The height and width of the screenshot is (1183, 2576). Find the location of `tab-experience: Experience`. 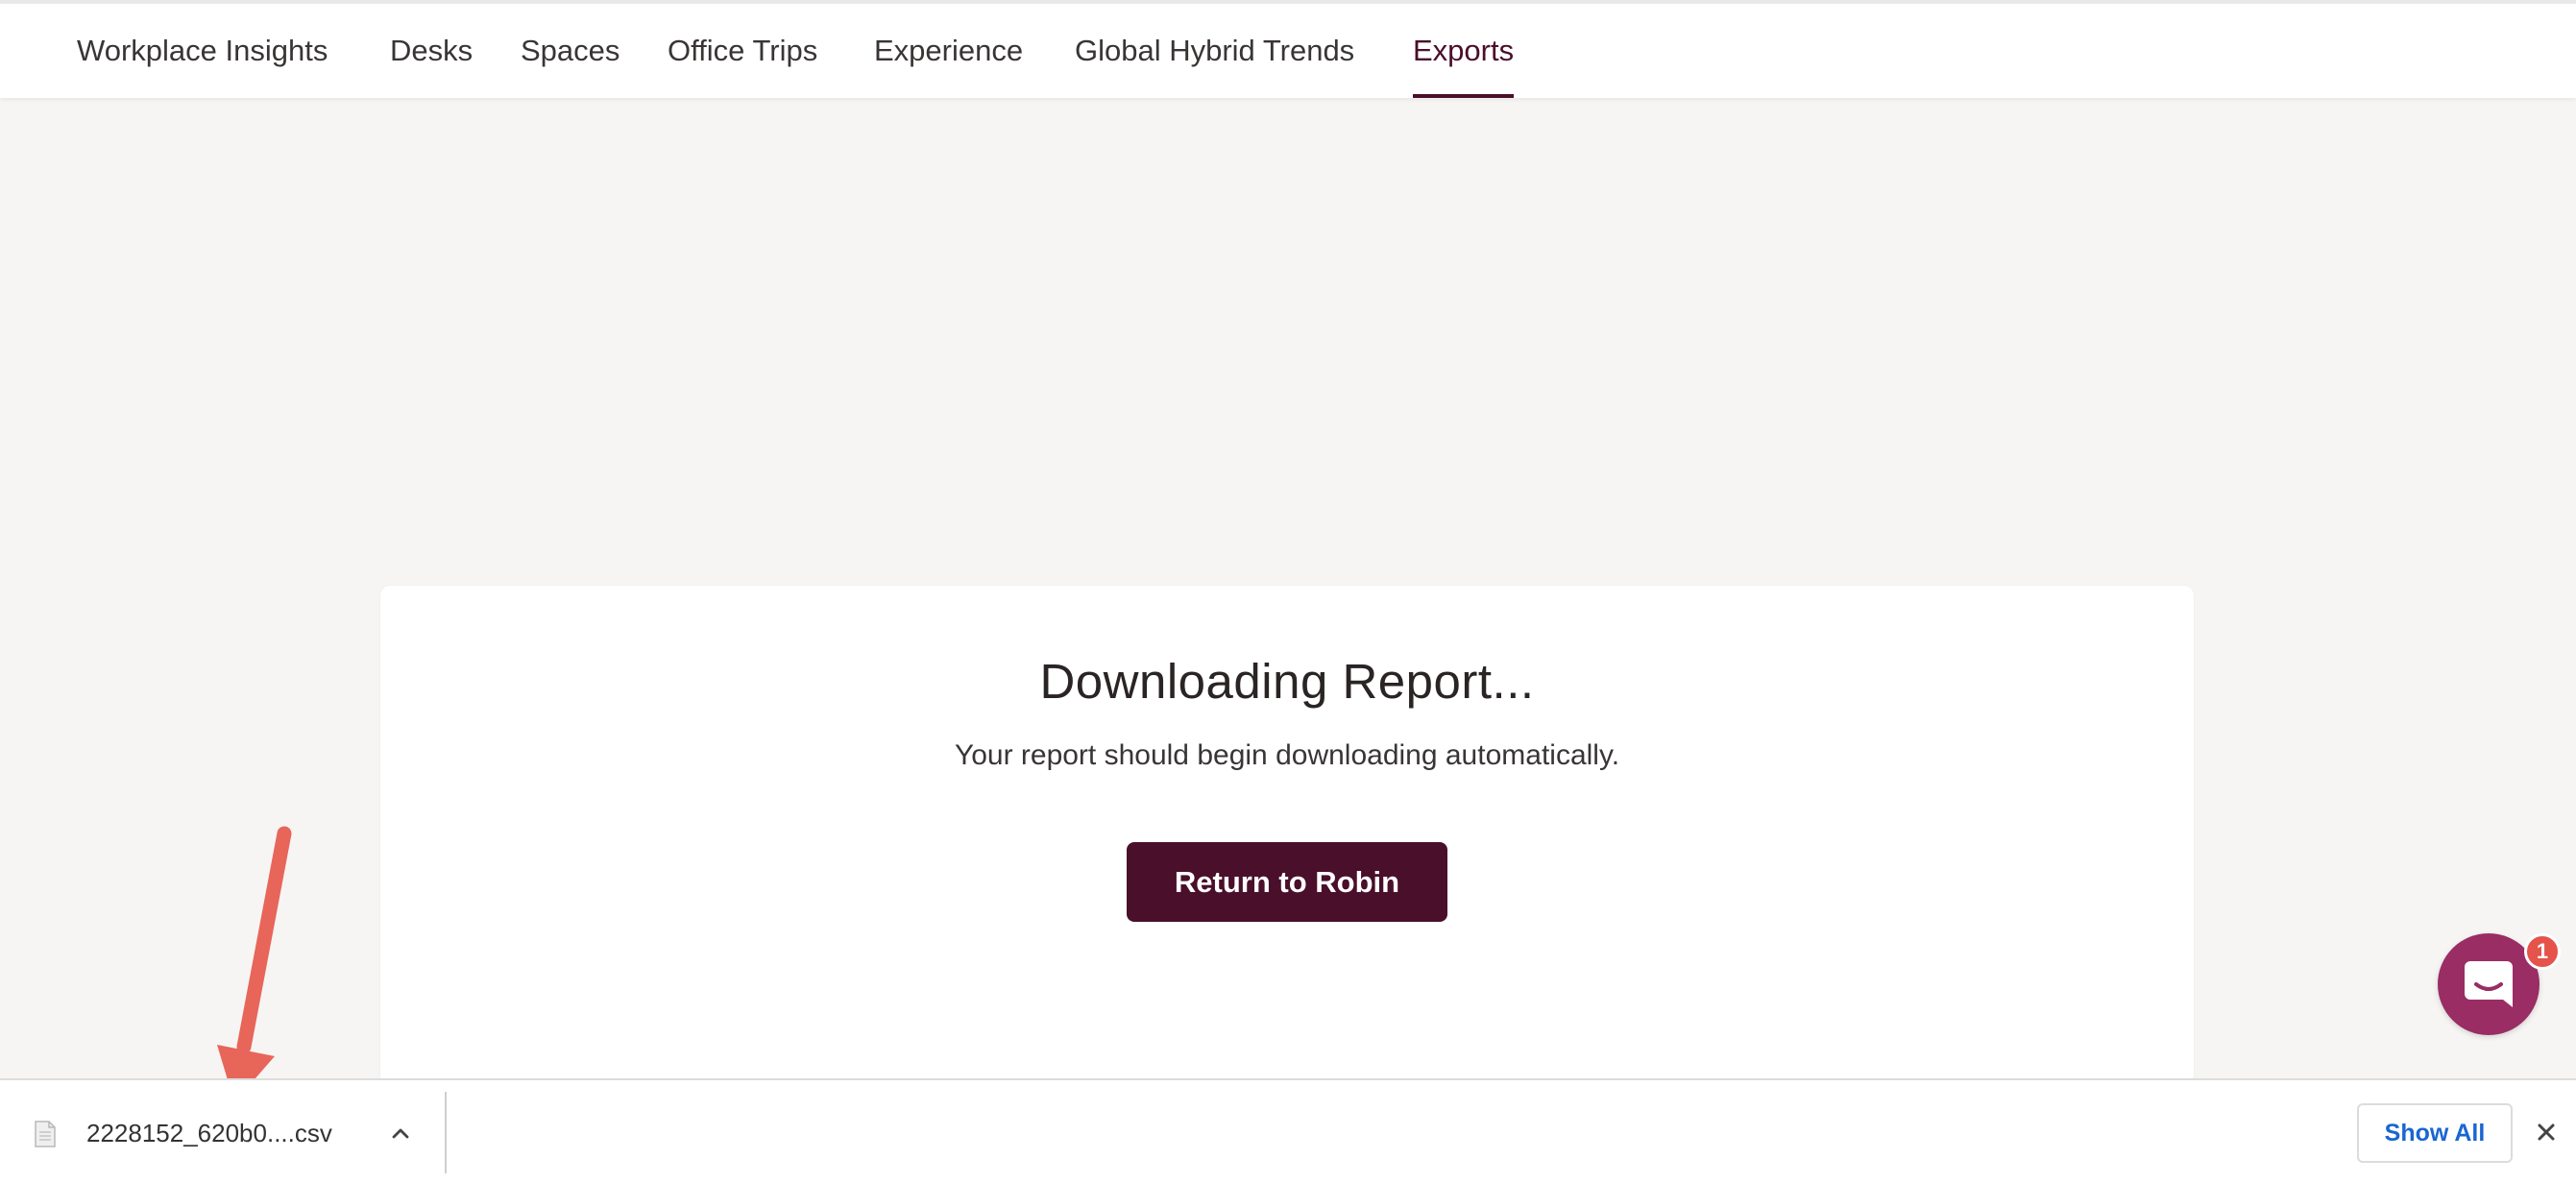

tab-experience: Experience is located at coordinates (949, 51).